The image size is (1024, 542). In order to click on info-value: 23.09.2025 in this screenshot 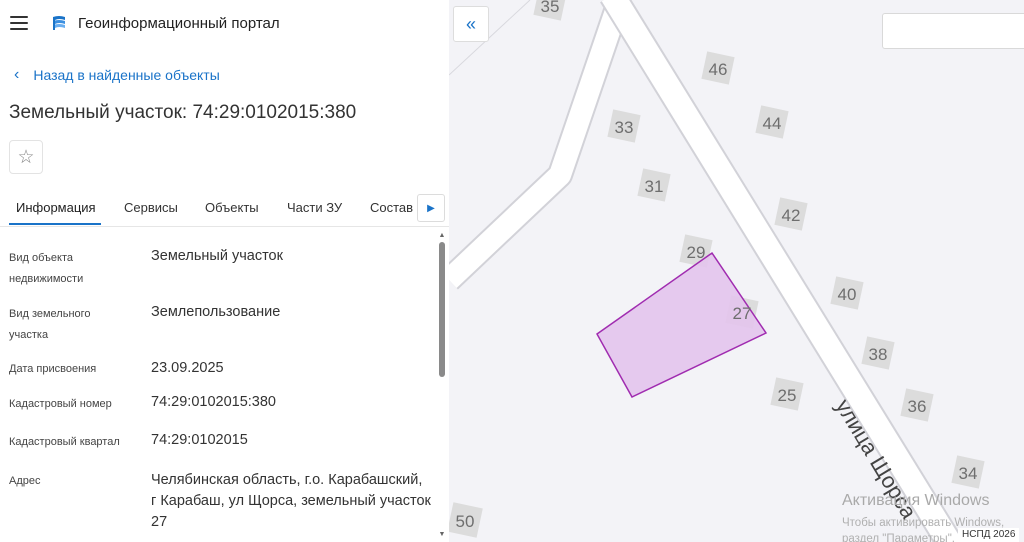, I will do `click(187, 368)`.